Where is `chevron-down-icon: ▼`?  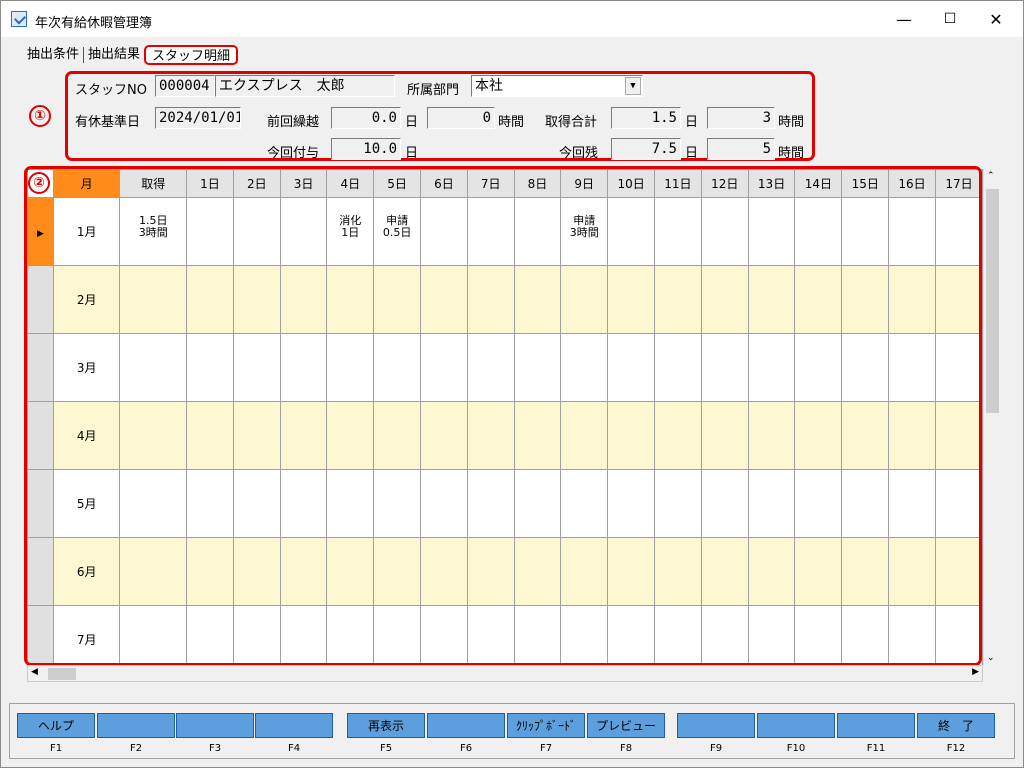 chevron-down-icon: ▼ is located at coordinates (633, 86).